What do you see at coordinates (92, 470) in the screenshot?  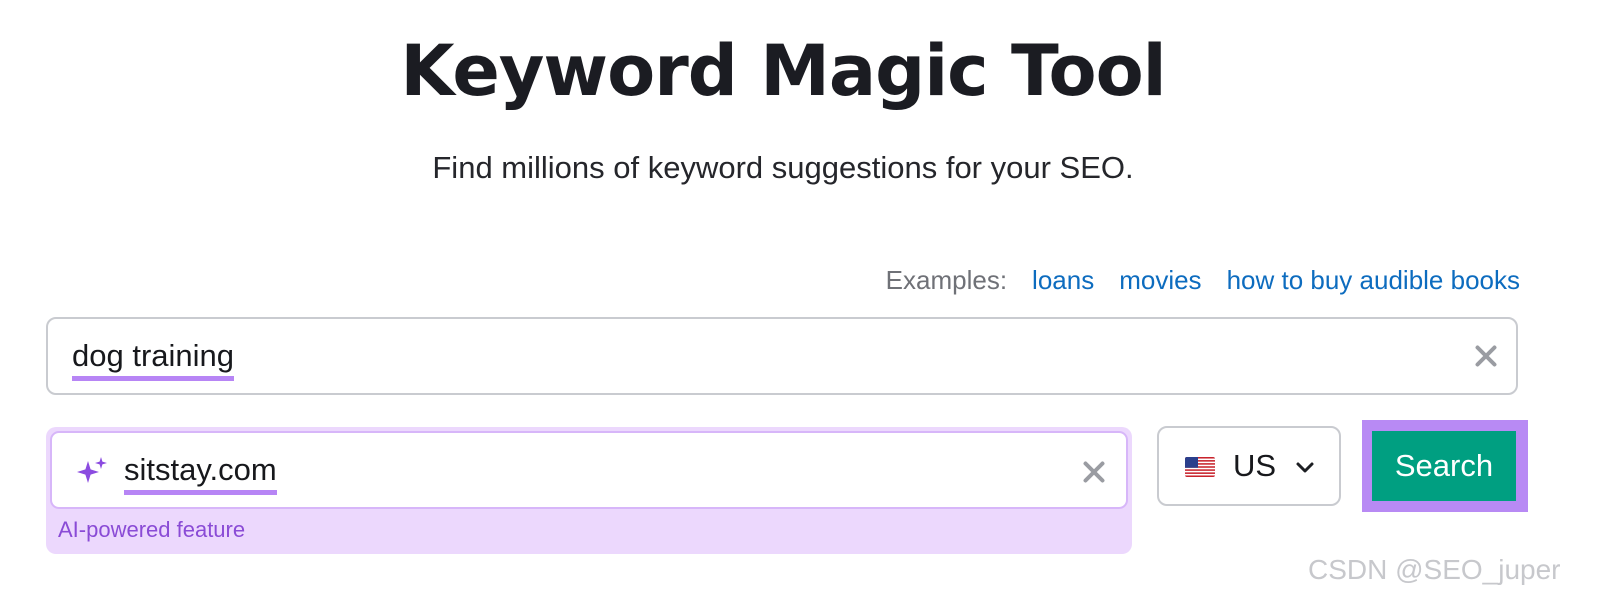 I see `sparkle-icon` at bounding box center [92, 470].